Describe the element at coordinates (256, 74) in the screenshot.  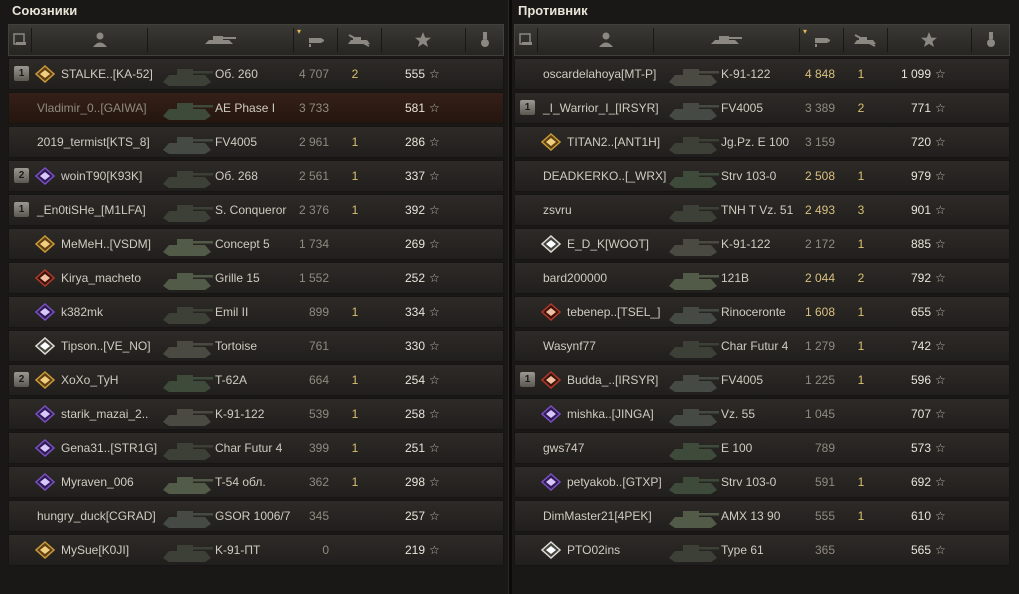
I see `player-row: 1 STALKE..[KA-52] Об. 260 4 707 2 555 ☆` at that location.